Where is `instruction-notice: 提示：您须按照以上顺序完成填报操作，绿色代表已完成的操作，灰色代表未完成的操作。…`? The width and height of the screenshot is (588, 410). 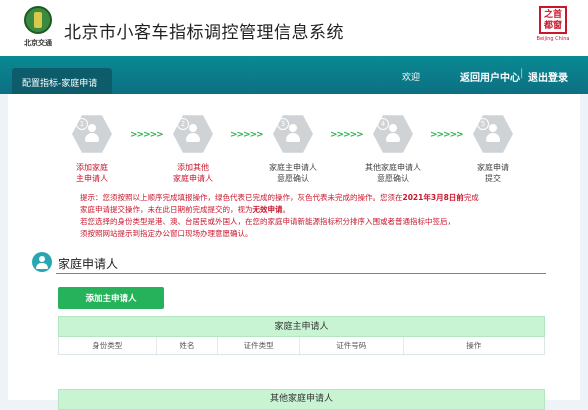 instruction-notice: 提示：您须按照以上顺序完成填报操作，绿色代表已完成的操作，灰色代表未完成的操作。… is located at coordinates (279, 215).